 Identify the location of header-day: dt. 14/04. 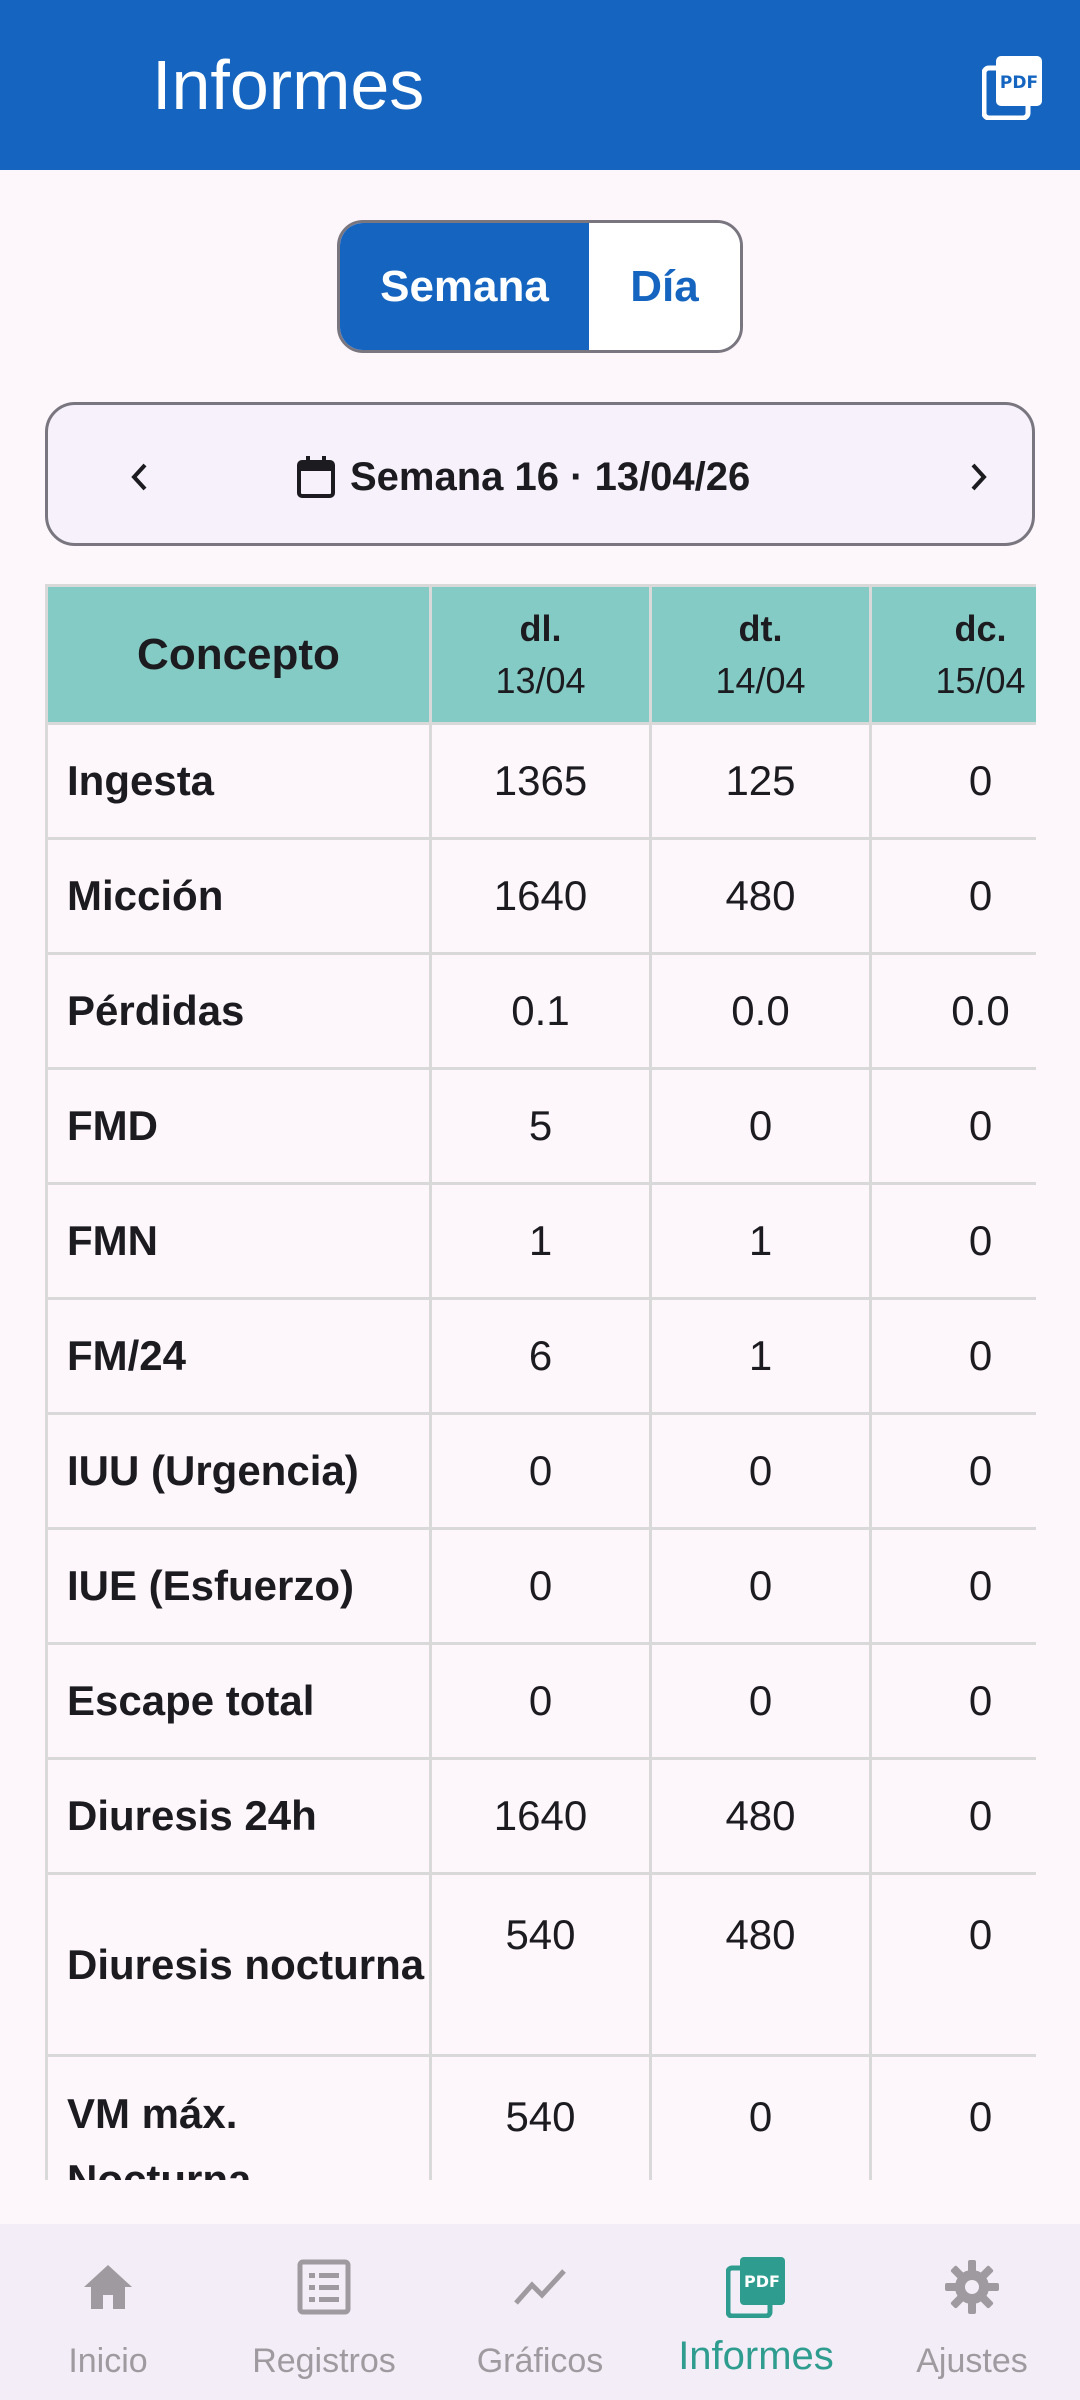
(760, 654).